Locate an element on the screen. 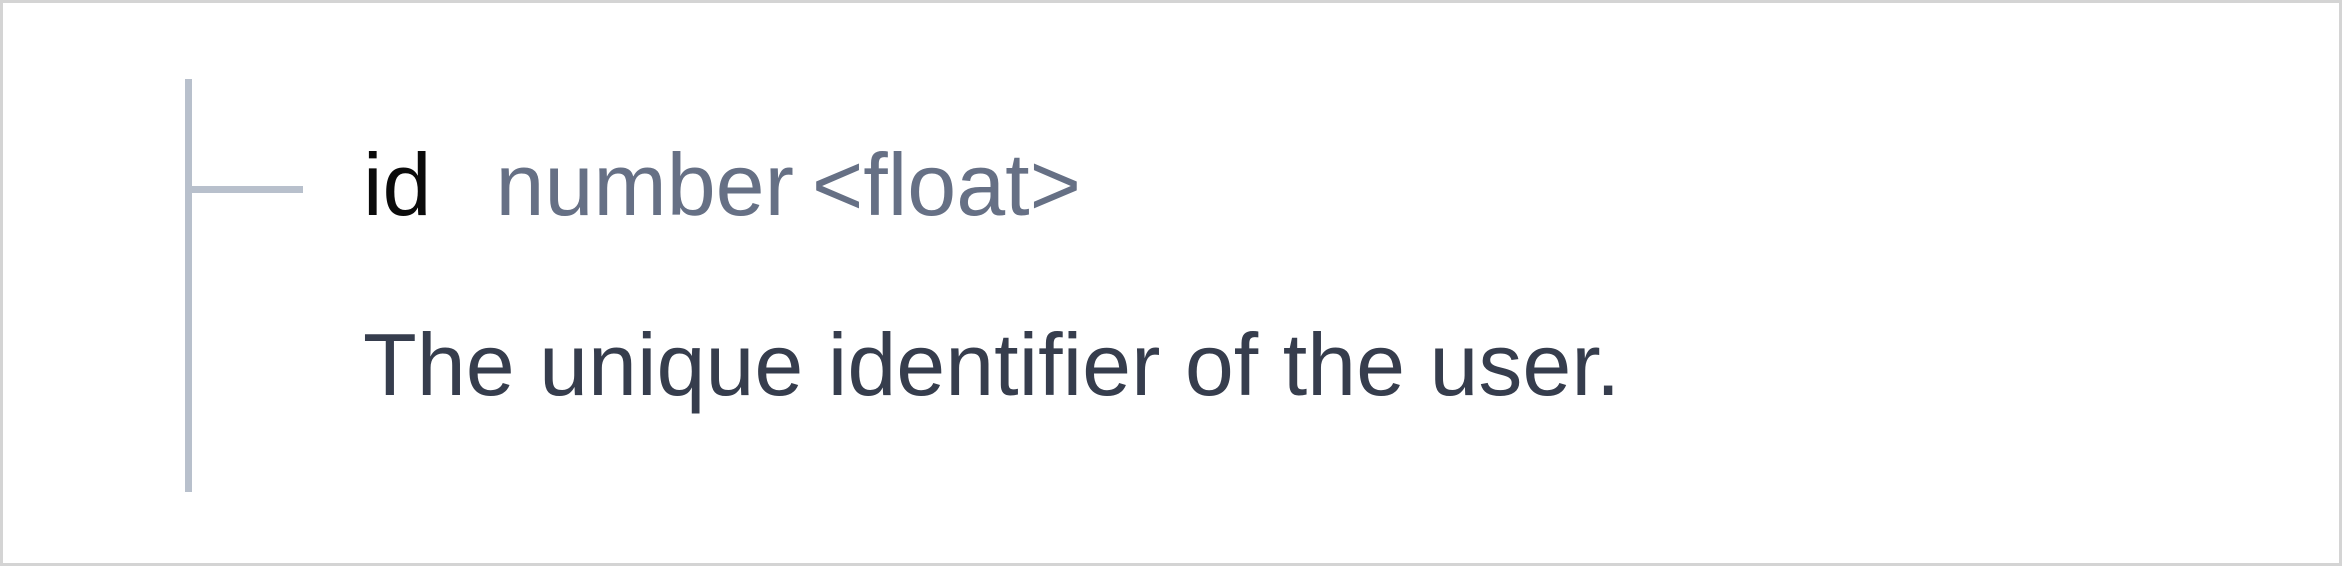 This screenshot has height=566, width=2342. field-type: number is located at coordinates (644, 184).